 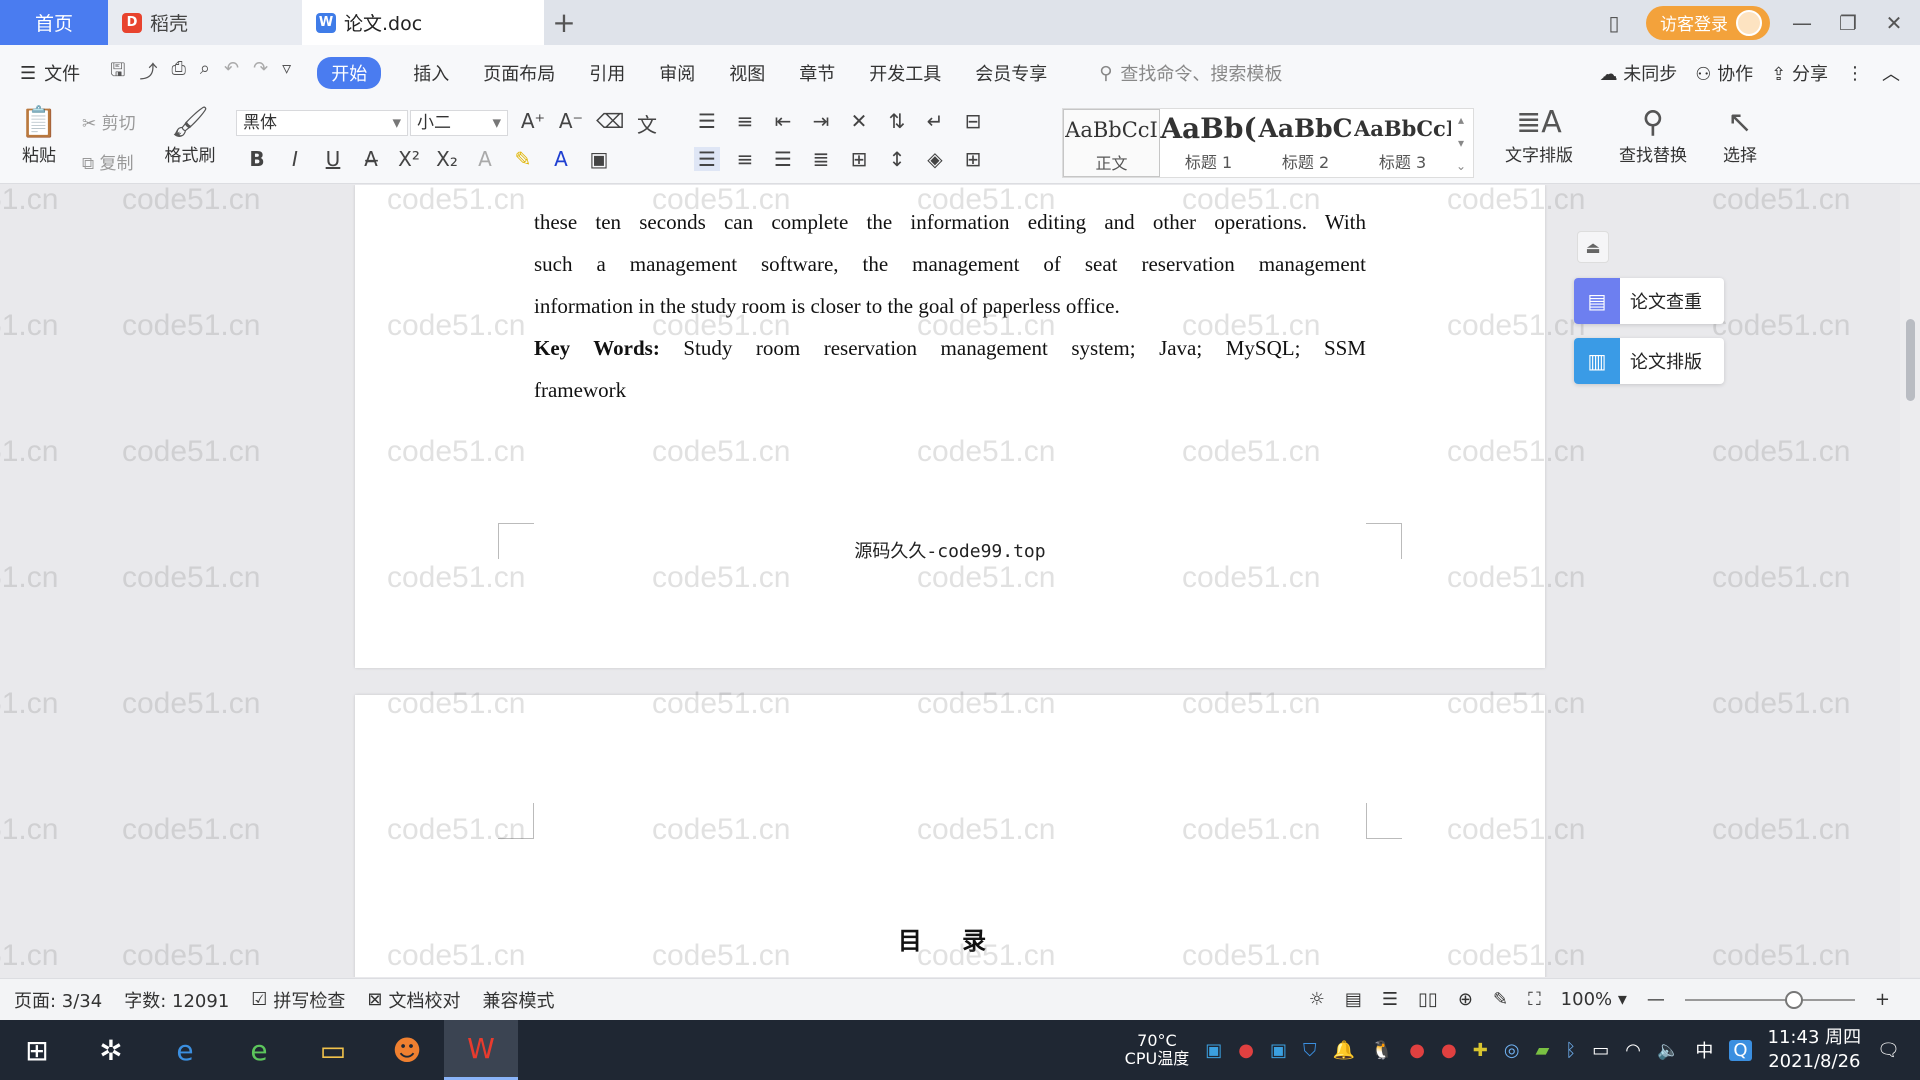 I want to click on tab-daoke: D 稻壳, so click(x=205, y=22).